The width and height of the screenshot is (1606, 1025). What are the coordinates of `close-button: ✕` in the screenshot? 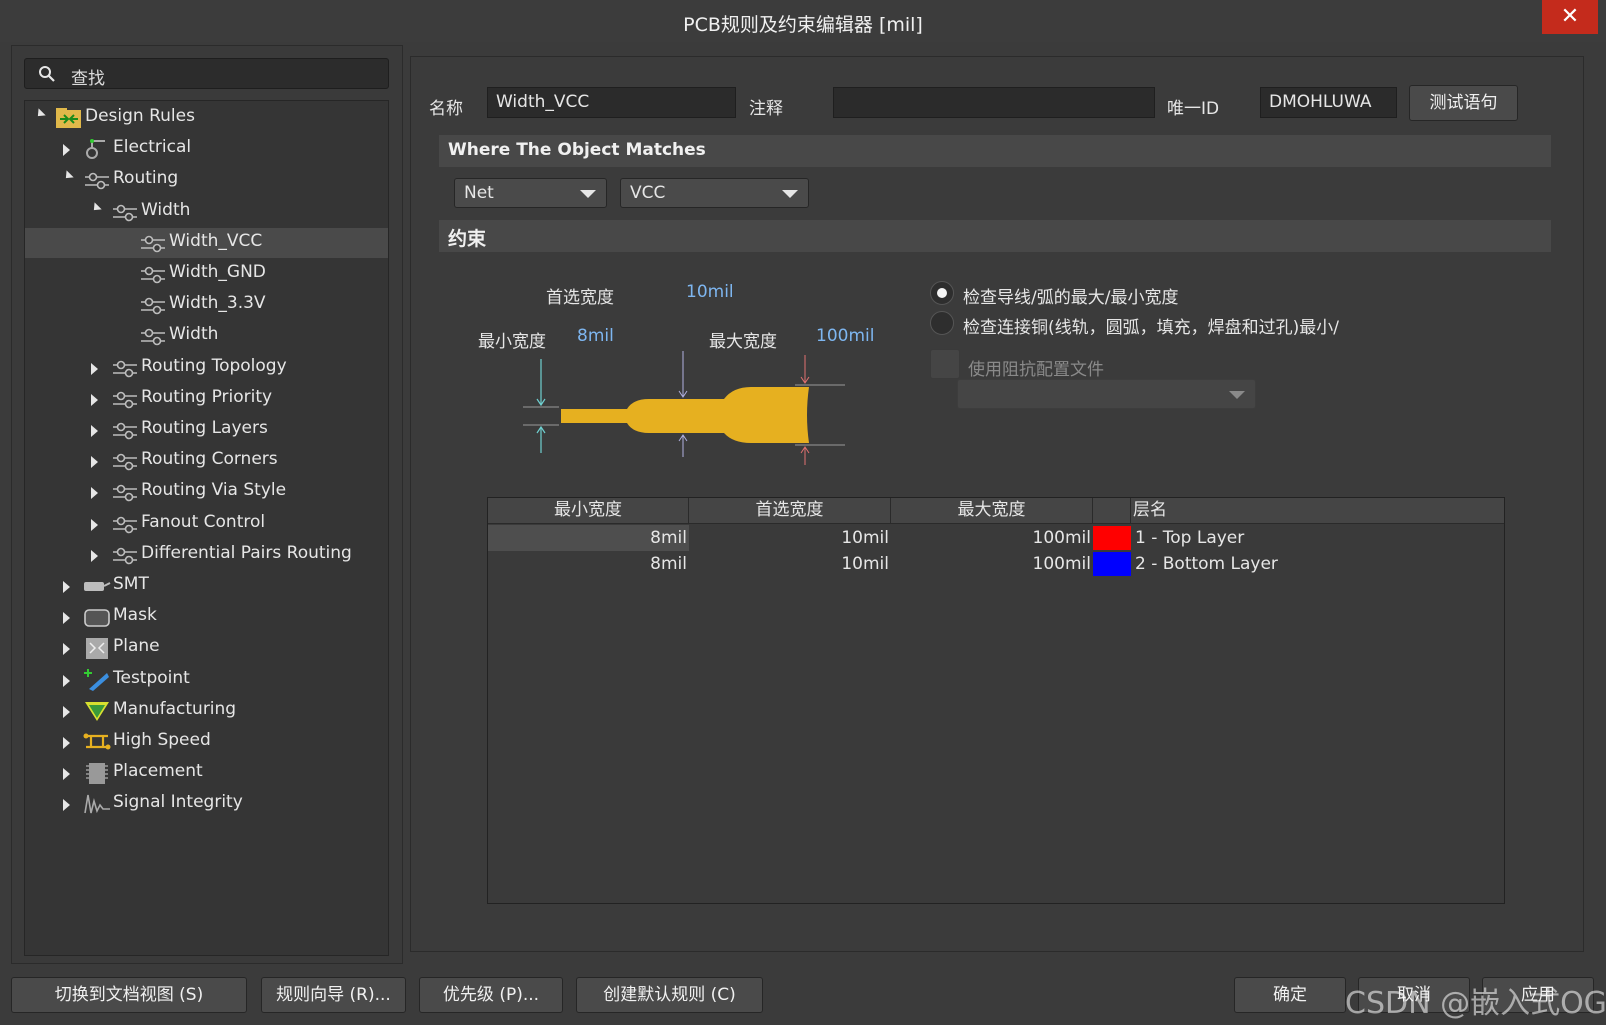 It's located at (1570, 17).